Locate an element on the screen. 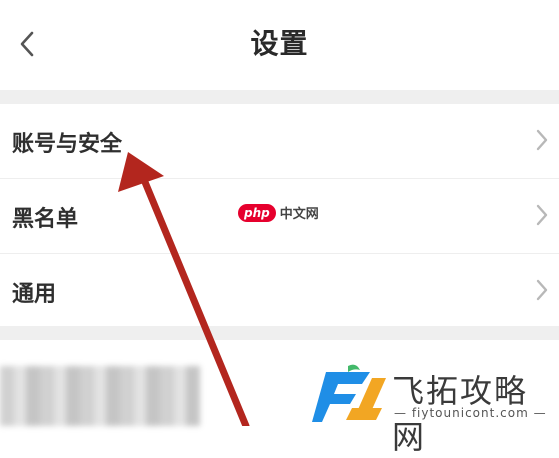 The image size is (559, 458). settings-item-label: 账号与安全 is located at coordinates (67, 144).